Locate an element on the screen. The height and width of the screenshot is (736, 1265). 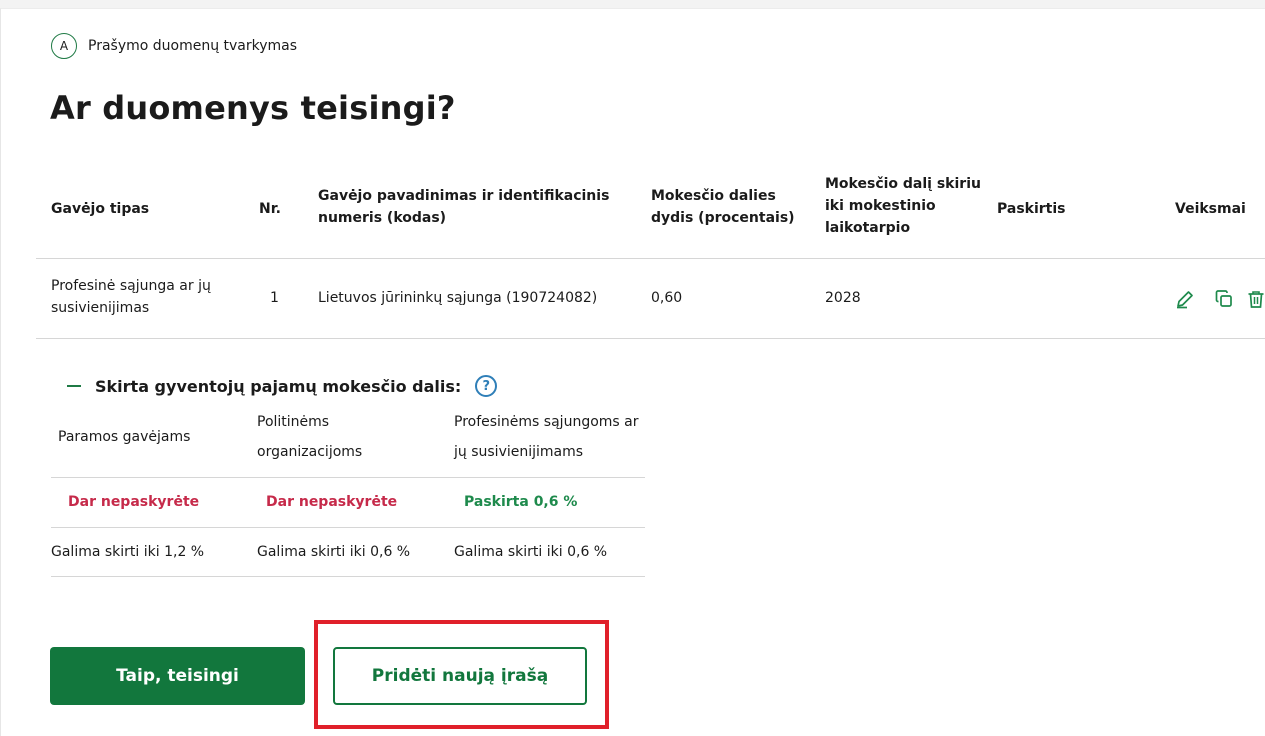
col-header-share: Mokesčio dalies dydis (procentais) is located at coordinates (723, 207).